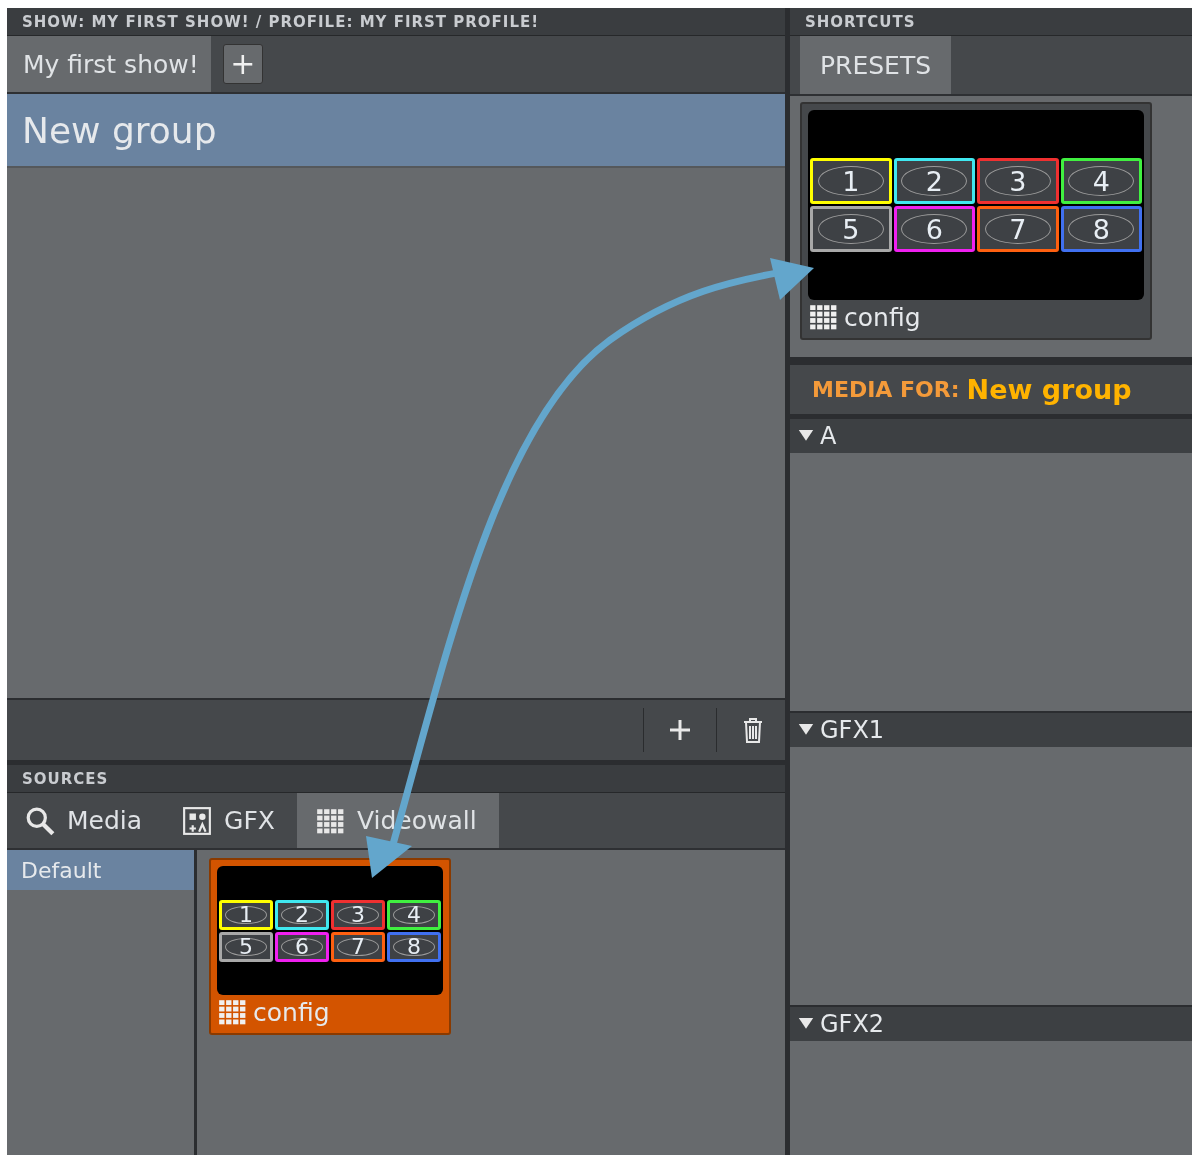 This screenshot has height=1155, width=1192. I want to click on presets-tab: PRESETS, so click(876, 65).